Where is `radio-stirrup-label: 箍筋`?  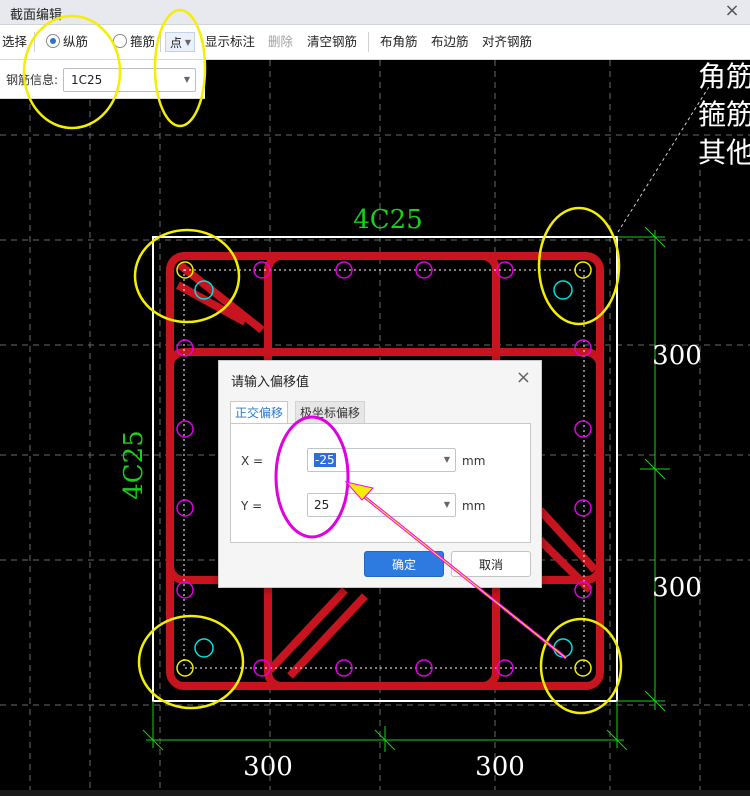
radio-stirrup-label: 箍筋 is located at coordinates (143, 41).